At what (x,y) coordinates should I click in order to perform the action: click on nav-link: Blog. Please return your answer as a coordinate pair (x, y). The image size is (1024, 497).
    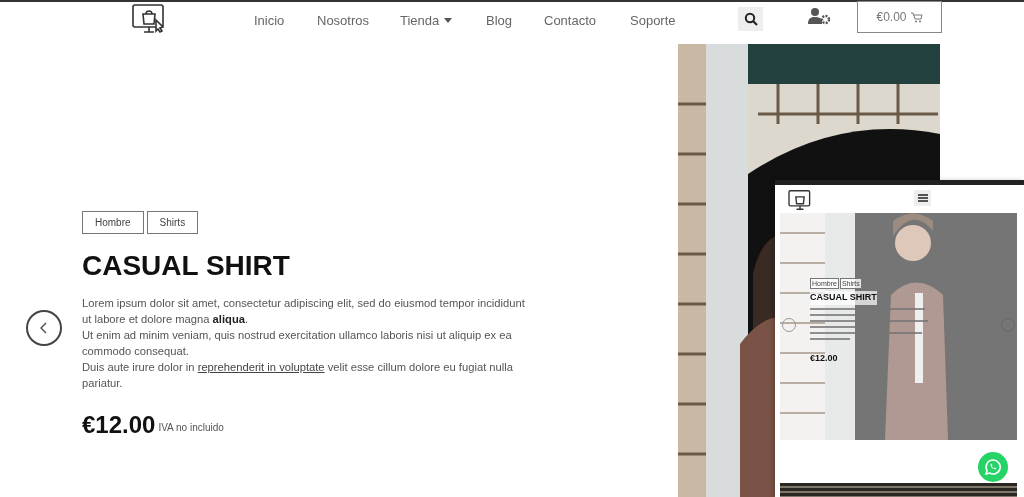
    Looking at the image, I should click on (515, 21).